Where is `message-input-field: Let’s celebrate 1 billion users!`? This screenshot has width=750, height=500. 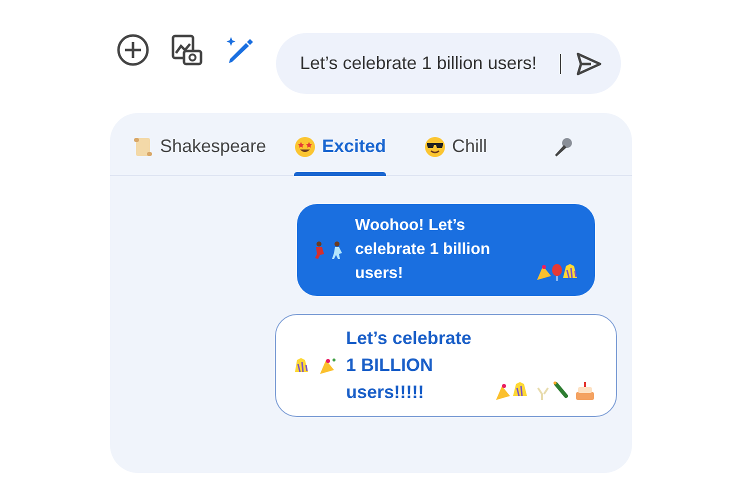 message-input-field: Let’s celebrate 1 billion users! is located at coordinates (448, 63).